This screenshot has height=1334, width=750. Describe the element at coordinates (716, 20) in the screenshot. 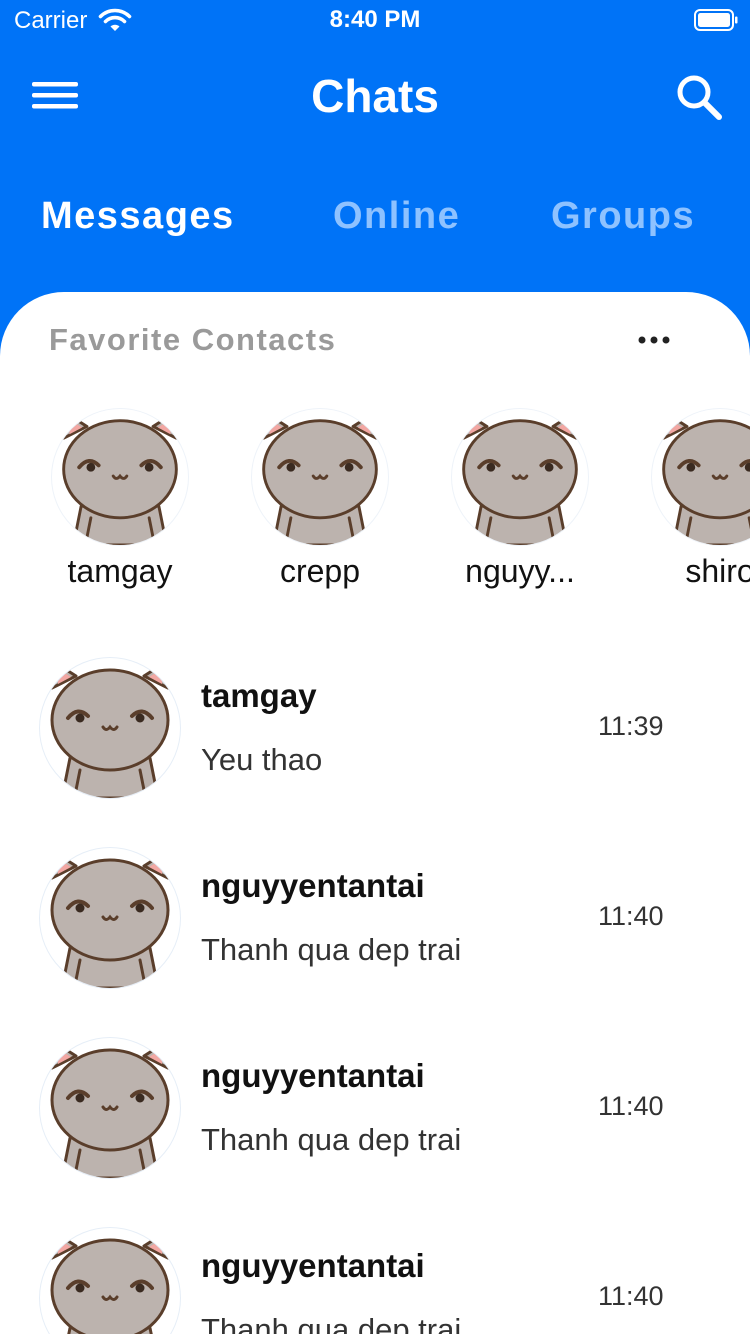

I see `battery-icon` at that location.